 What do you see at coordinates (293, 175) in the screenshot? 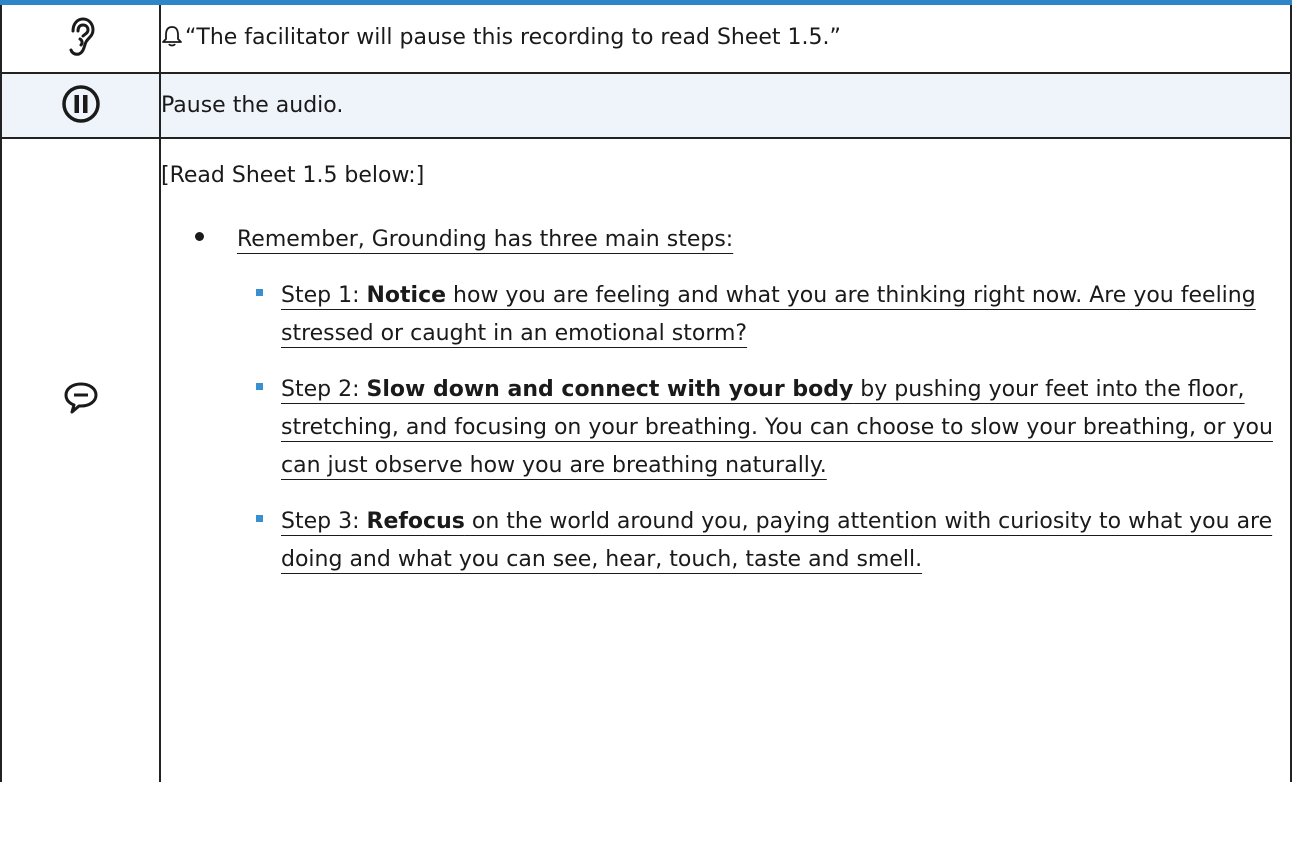
I see `read-sheet-instruction: [Read Sheet 1.5 below:]` at bounding box center [293, 175].